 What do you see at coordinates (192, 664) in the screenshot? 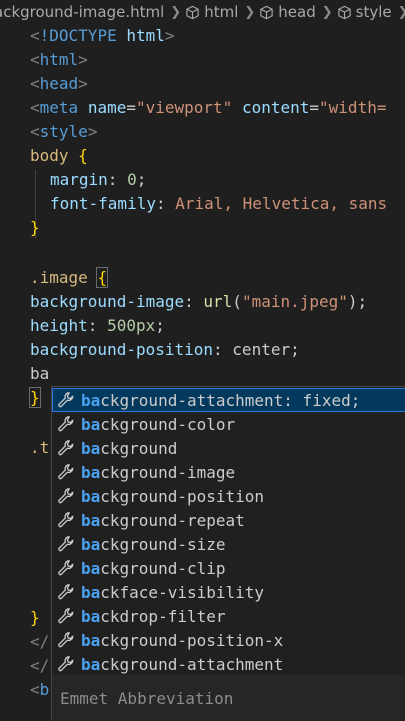
I see `autocomplete-label: ckground-attachment` at bounding box center [192, 664].